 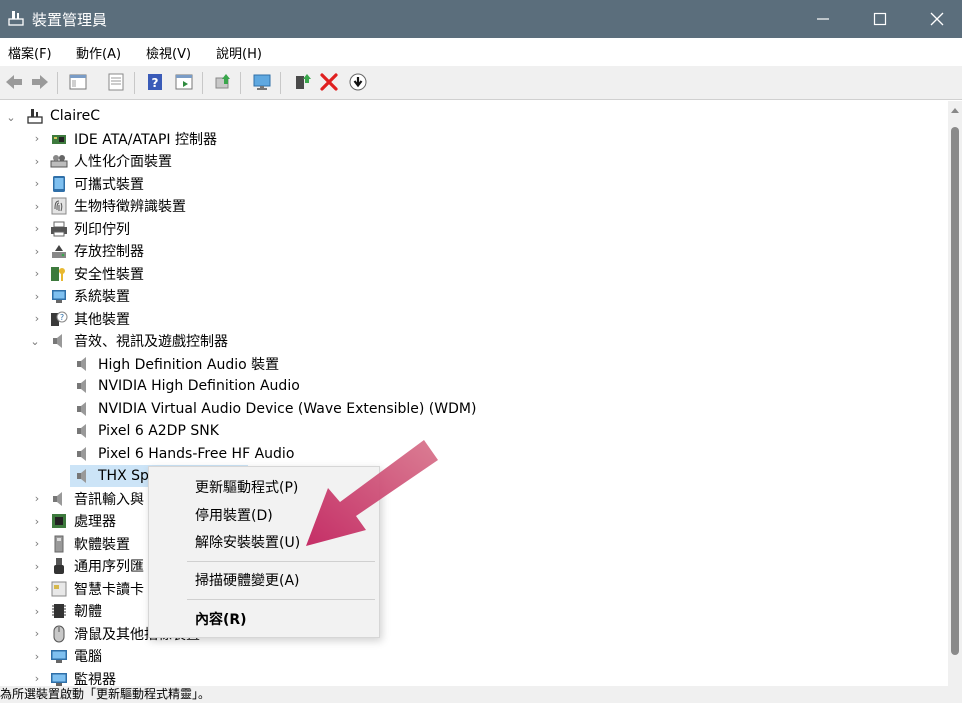 I want to click on tree-node-system: 系統裝置, so click(x=90, y=296).